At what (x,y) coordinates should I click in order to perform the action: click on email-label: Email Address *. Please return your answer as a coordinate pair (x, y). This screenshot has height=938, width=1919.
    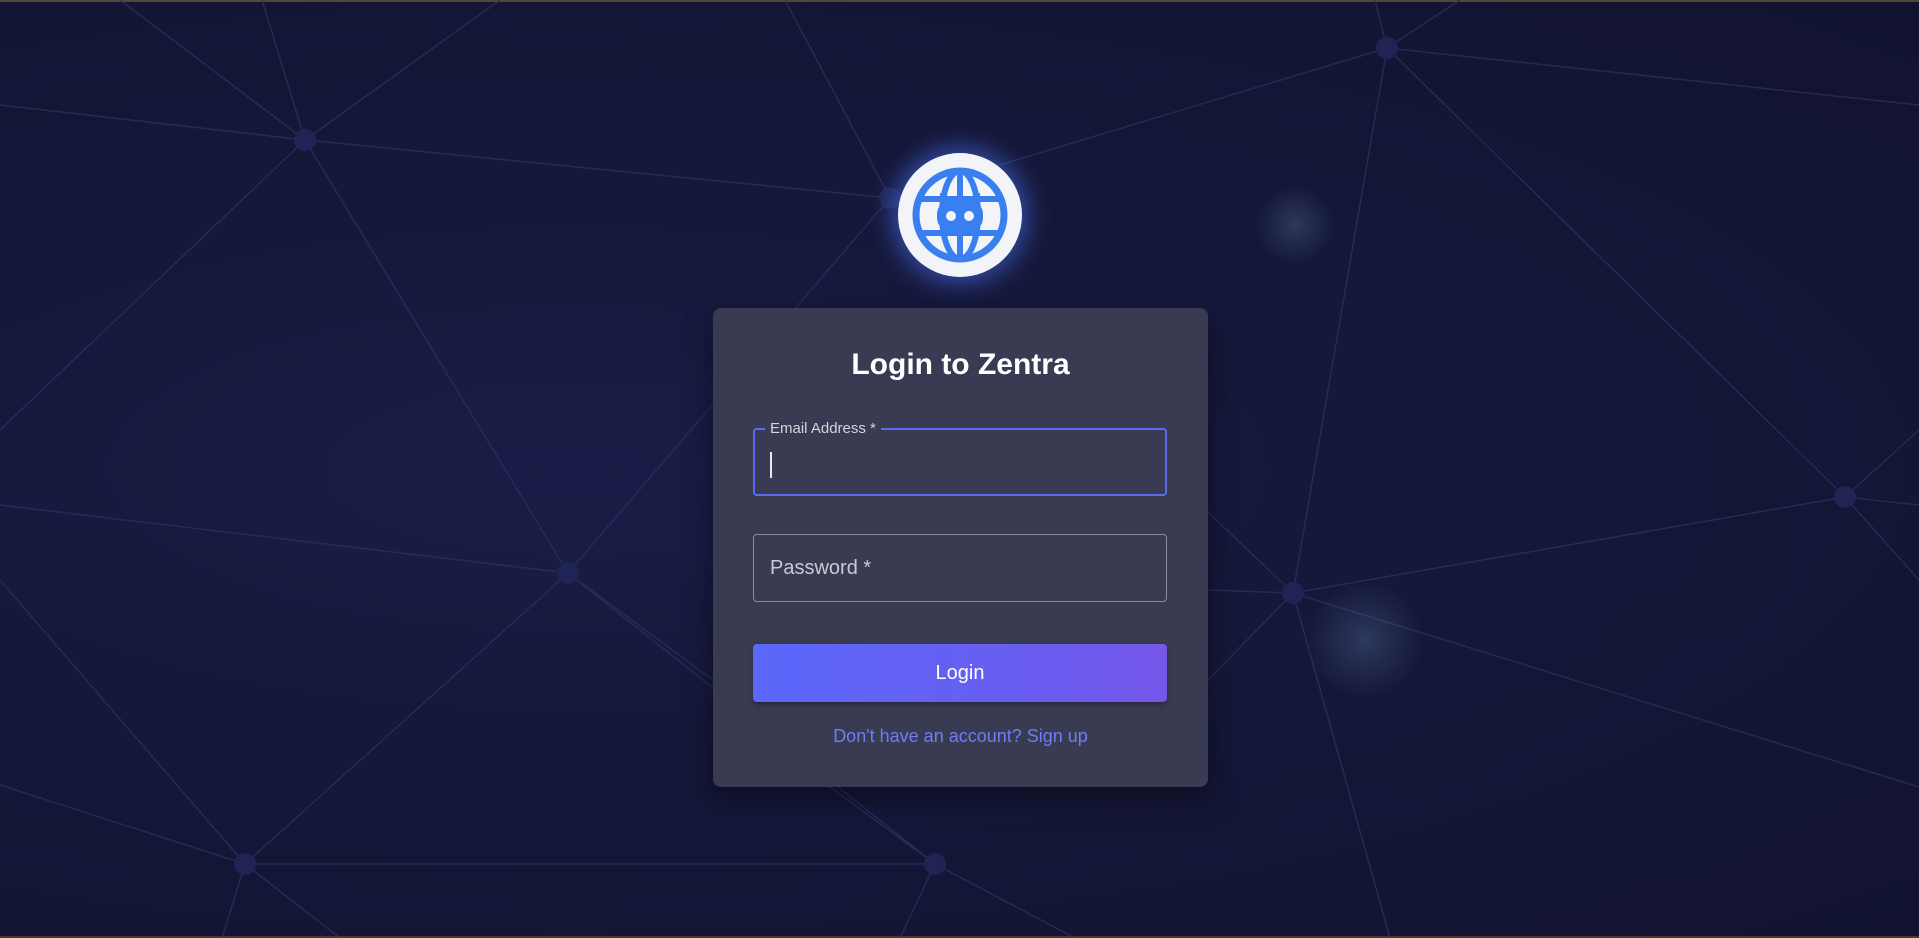
    Looking at the image, I should click on (823, 428).